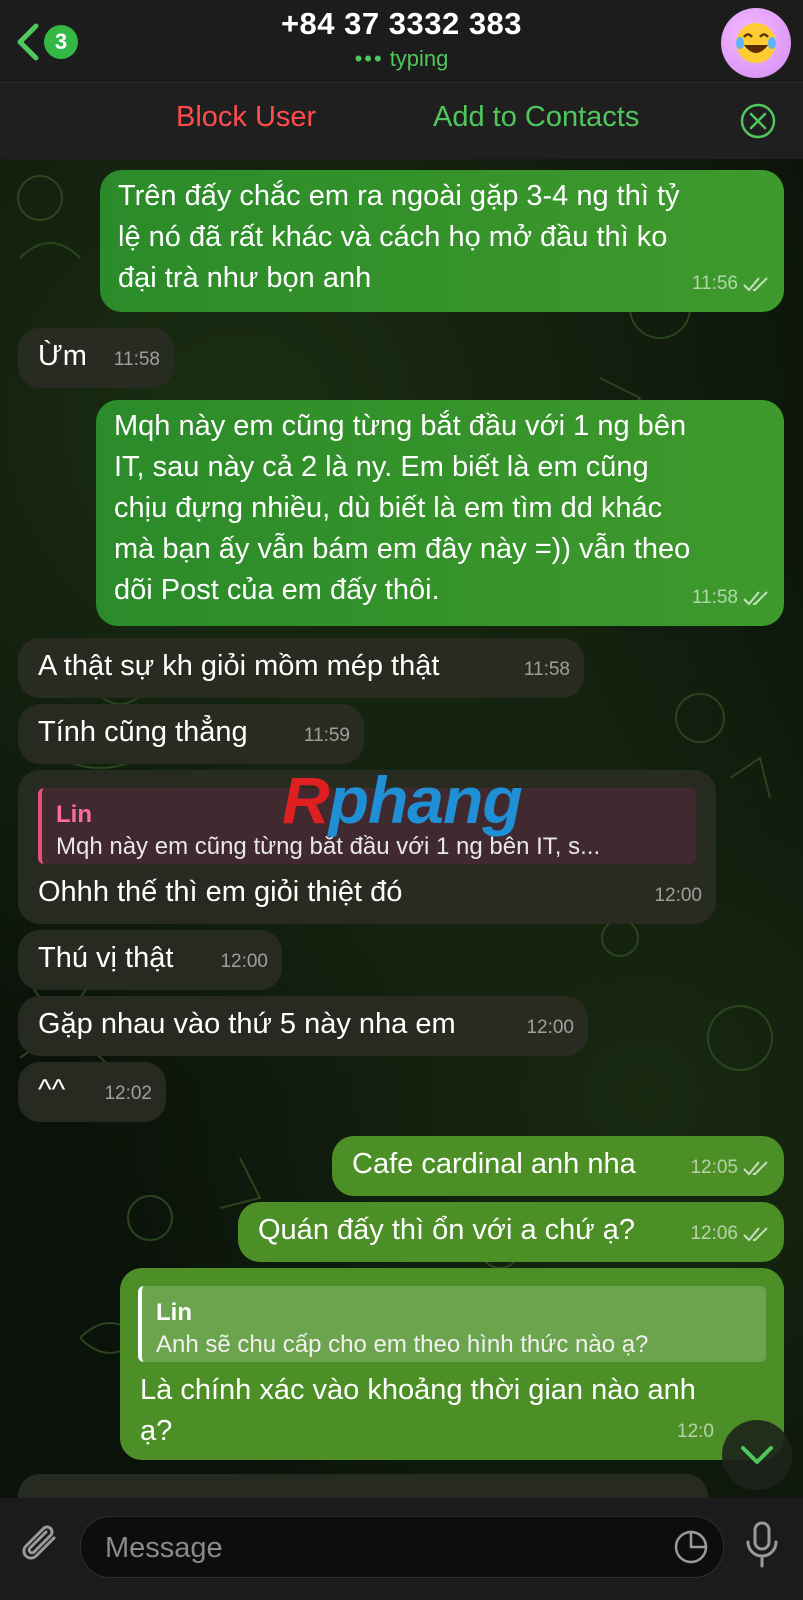 Image resolution: width=803 pixels, height=1600 pixels. What do you see at coordinates (220, 892) in the screenshot?
I see `message-text: Ohhh thế thì em giỏi thiệt đó` at bounding box center [220, 892].